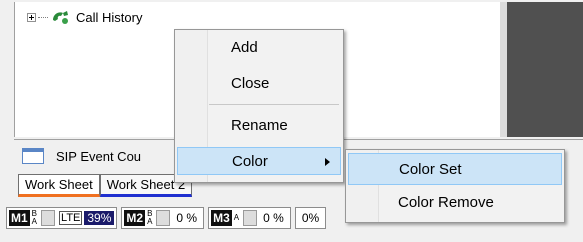 The height and width of the screenshot is (242, 583). I want to click on menu-separator, so click(274, 104).